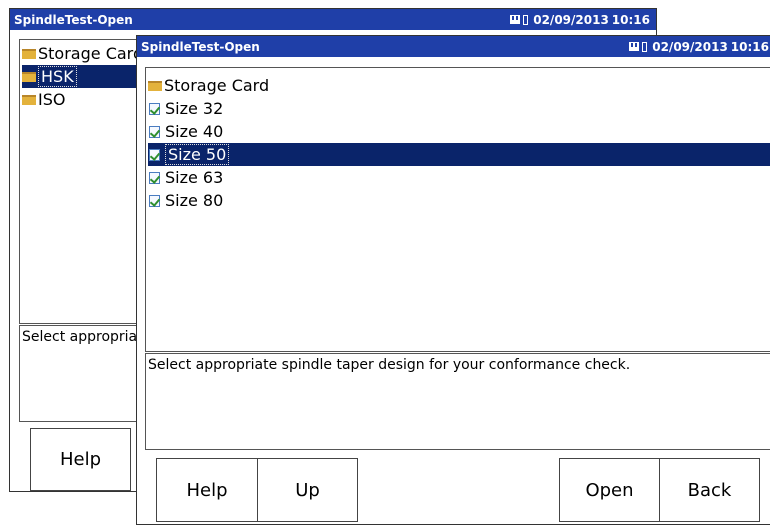 This screenshot has width=770, height=525. I want to click on back-window-title: SpindleTest-Open, so click(73, 19).